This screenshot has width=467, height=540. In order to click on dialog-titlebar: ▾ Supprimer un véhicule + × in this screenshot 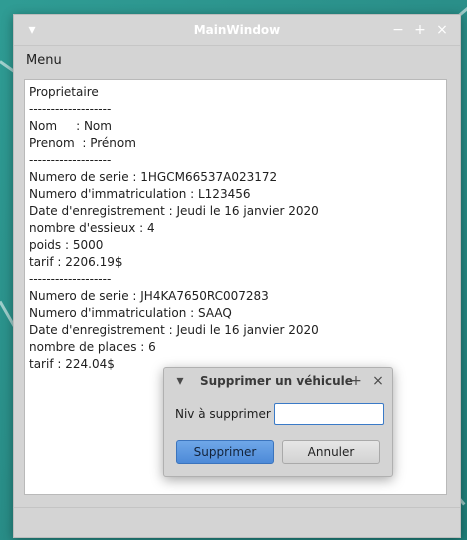, I will do `click(278, 381)`.